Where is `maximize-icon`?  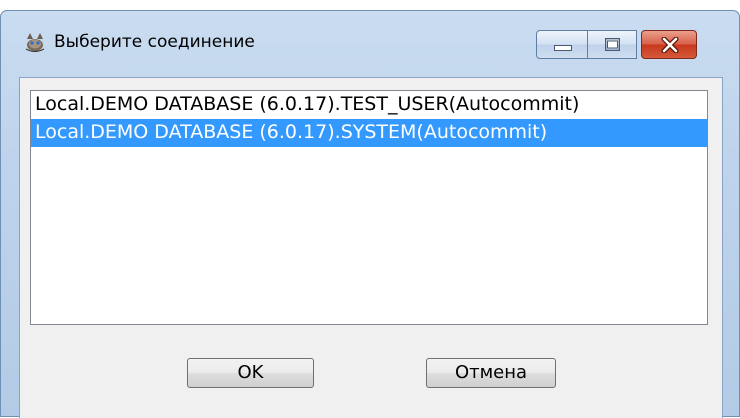 maximize-icon is located at coordinates (612, 44).